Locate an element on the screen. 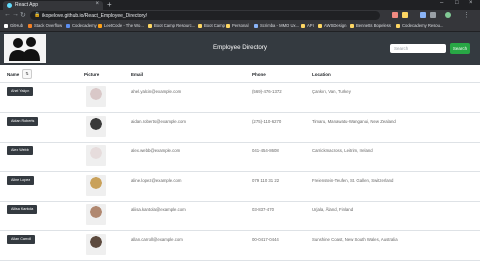  lock-icon: 🔒 is located at coordinates (37, 15).